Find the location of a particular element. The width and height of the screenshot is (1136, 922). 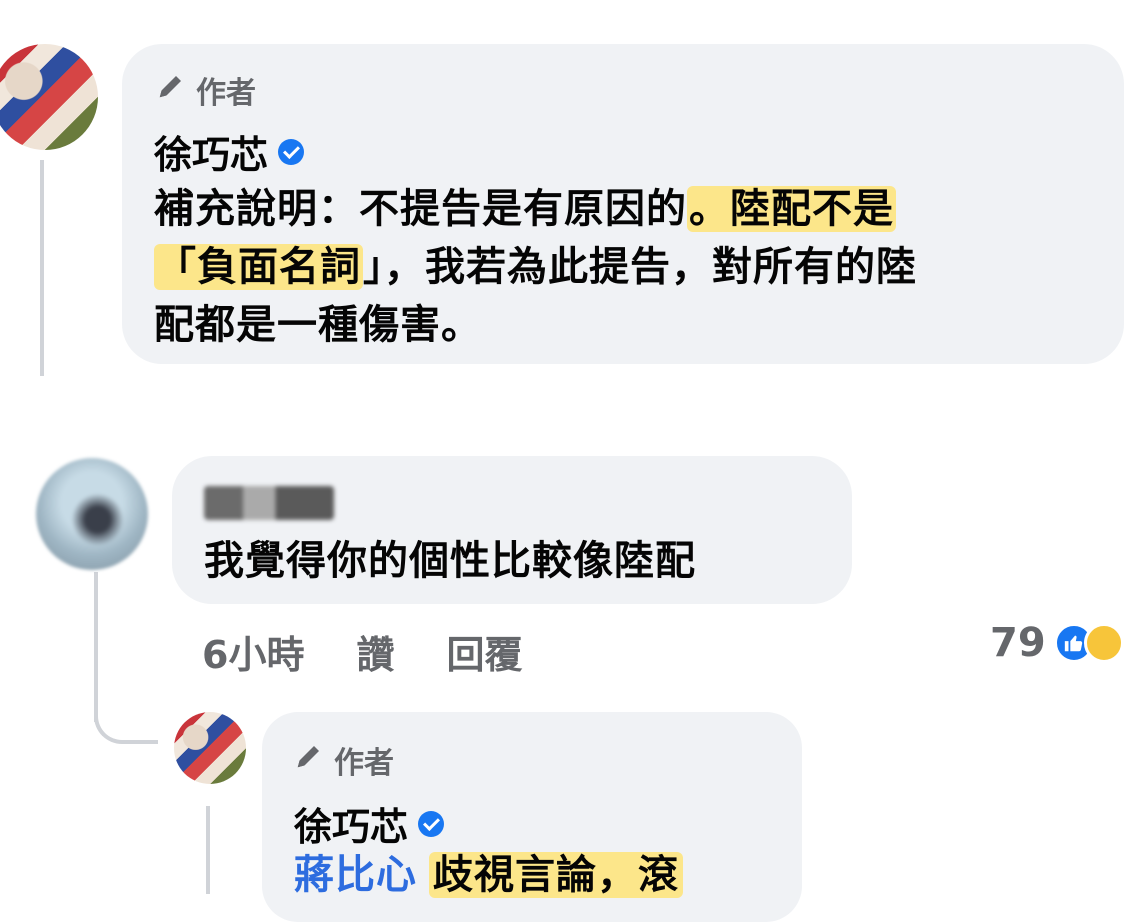

author-reply-name-row: 徐巧芯 is located at coordinates (369, 823).